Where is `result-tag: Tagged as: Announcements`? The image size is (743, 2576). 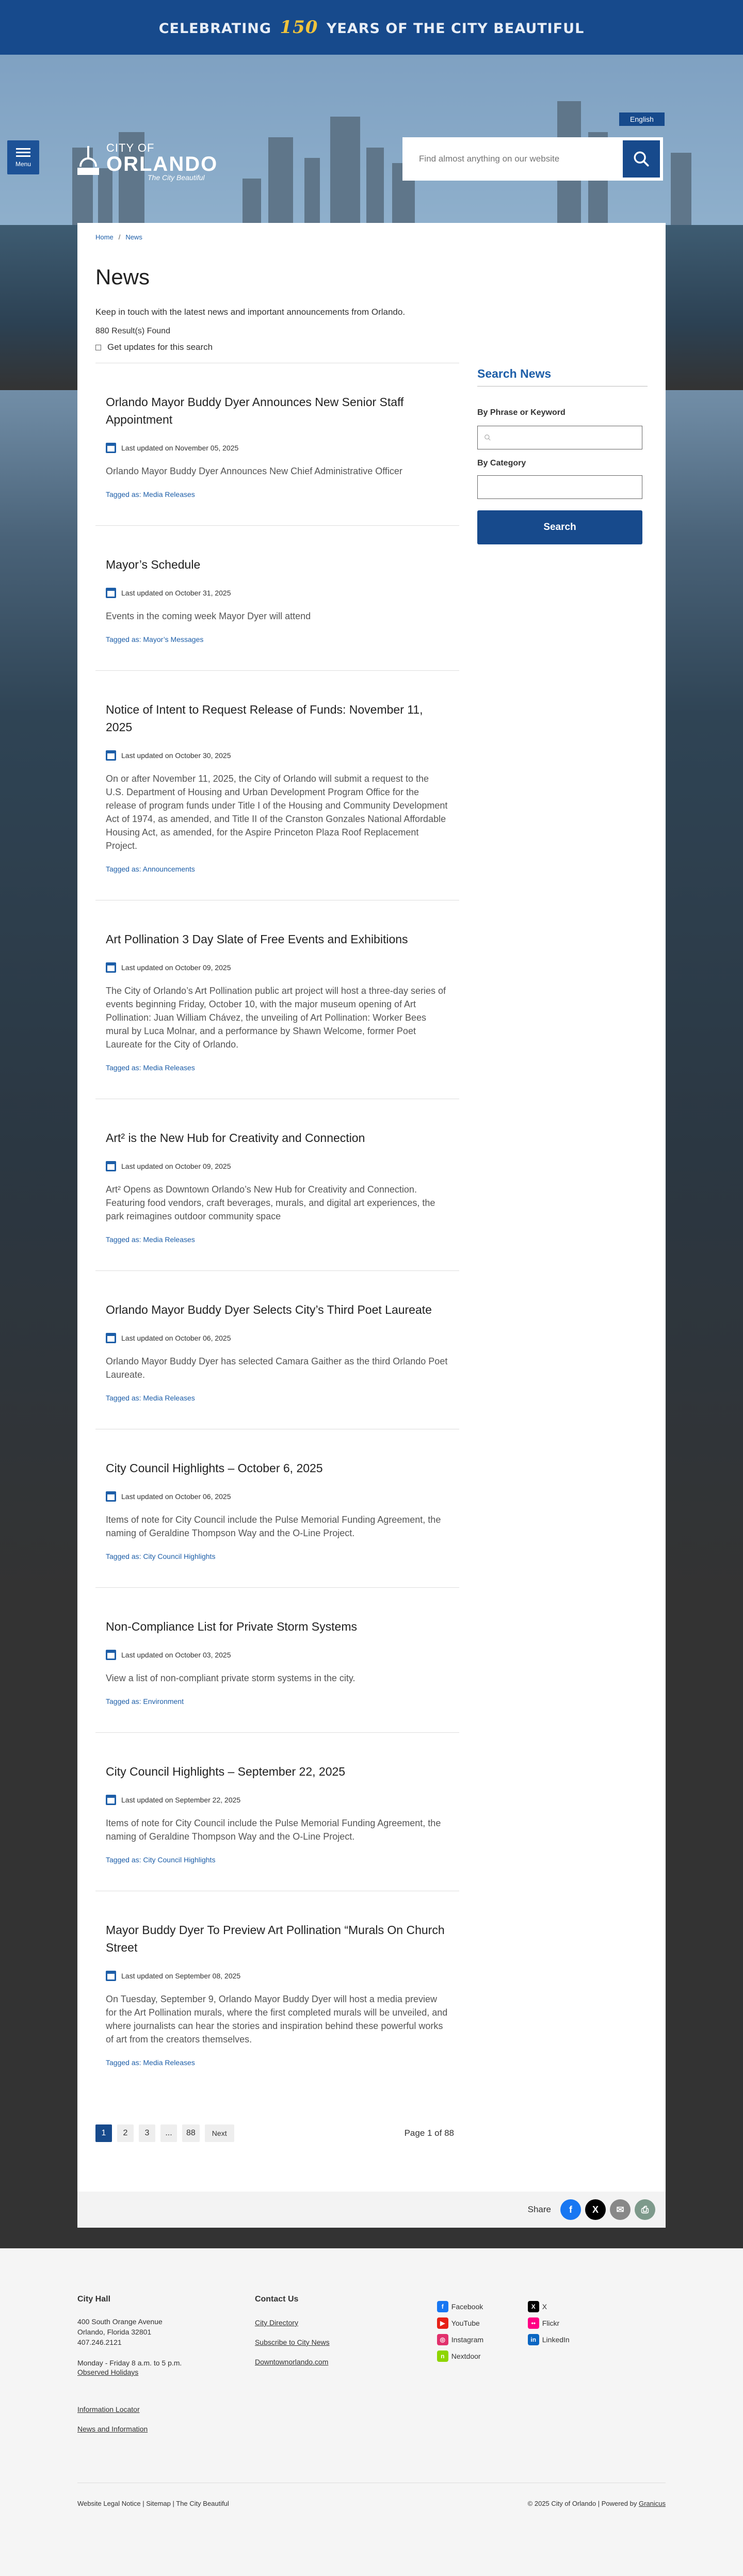 result-tag: Tagged as: Announcements is located at coordinates (278, 869).